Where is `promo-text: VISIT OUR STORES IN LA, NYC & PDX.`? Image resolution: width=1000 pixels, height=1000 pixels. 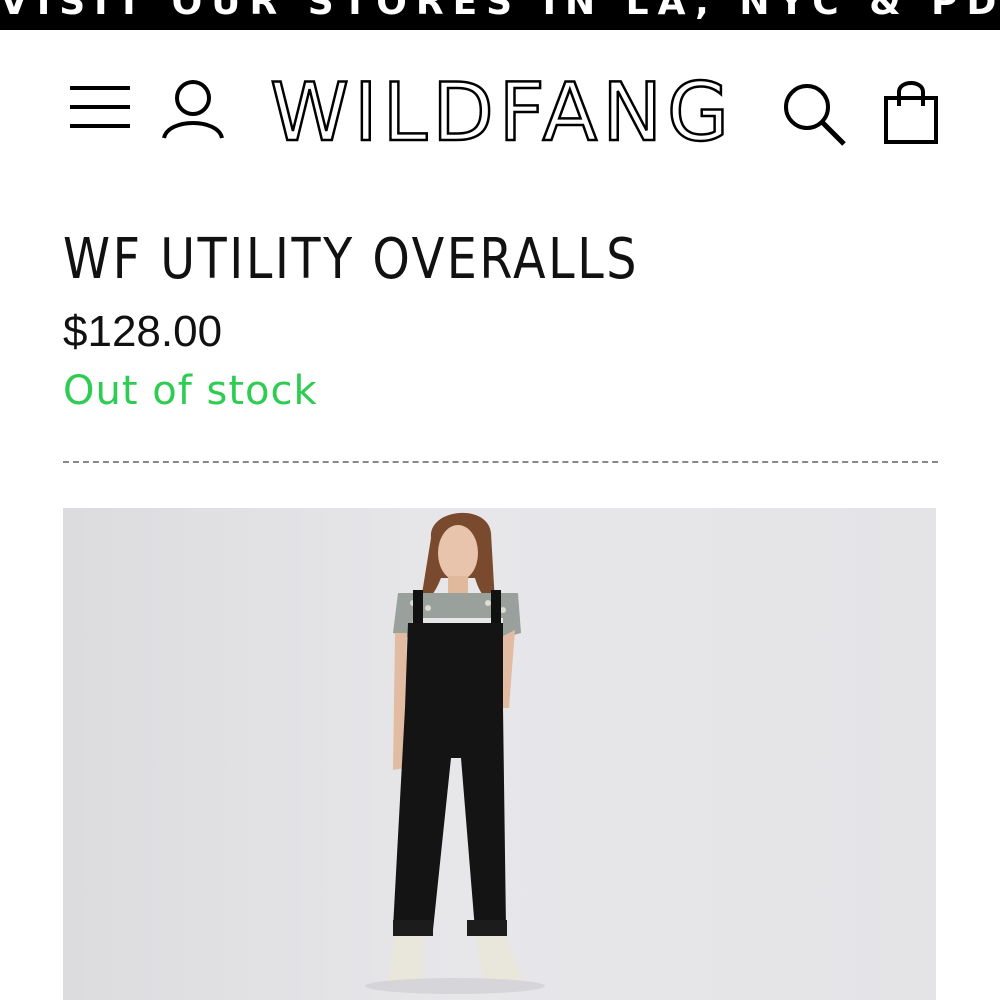 promo-text: VISIT OUR STORES IN LA, NYC & PDX. is located at coordinates (500, 11).